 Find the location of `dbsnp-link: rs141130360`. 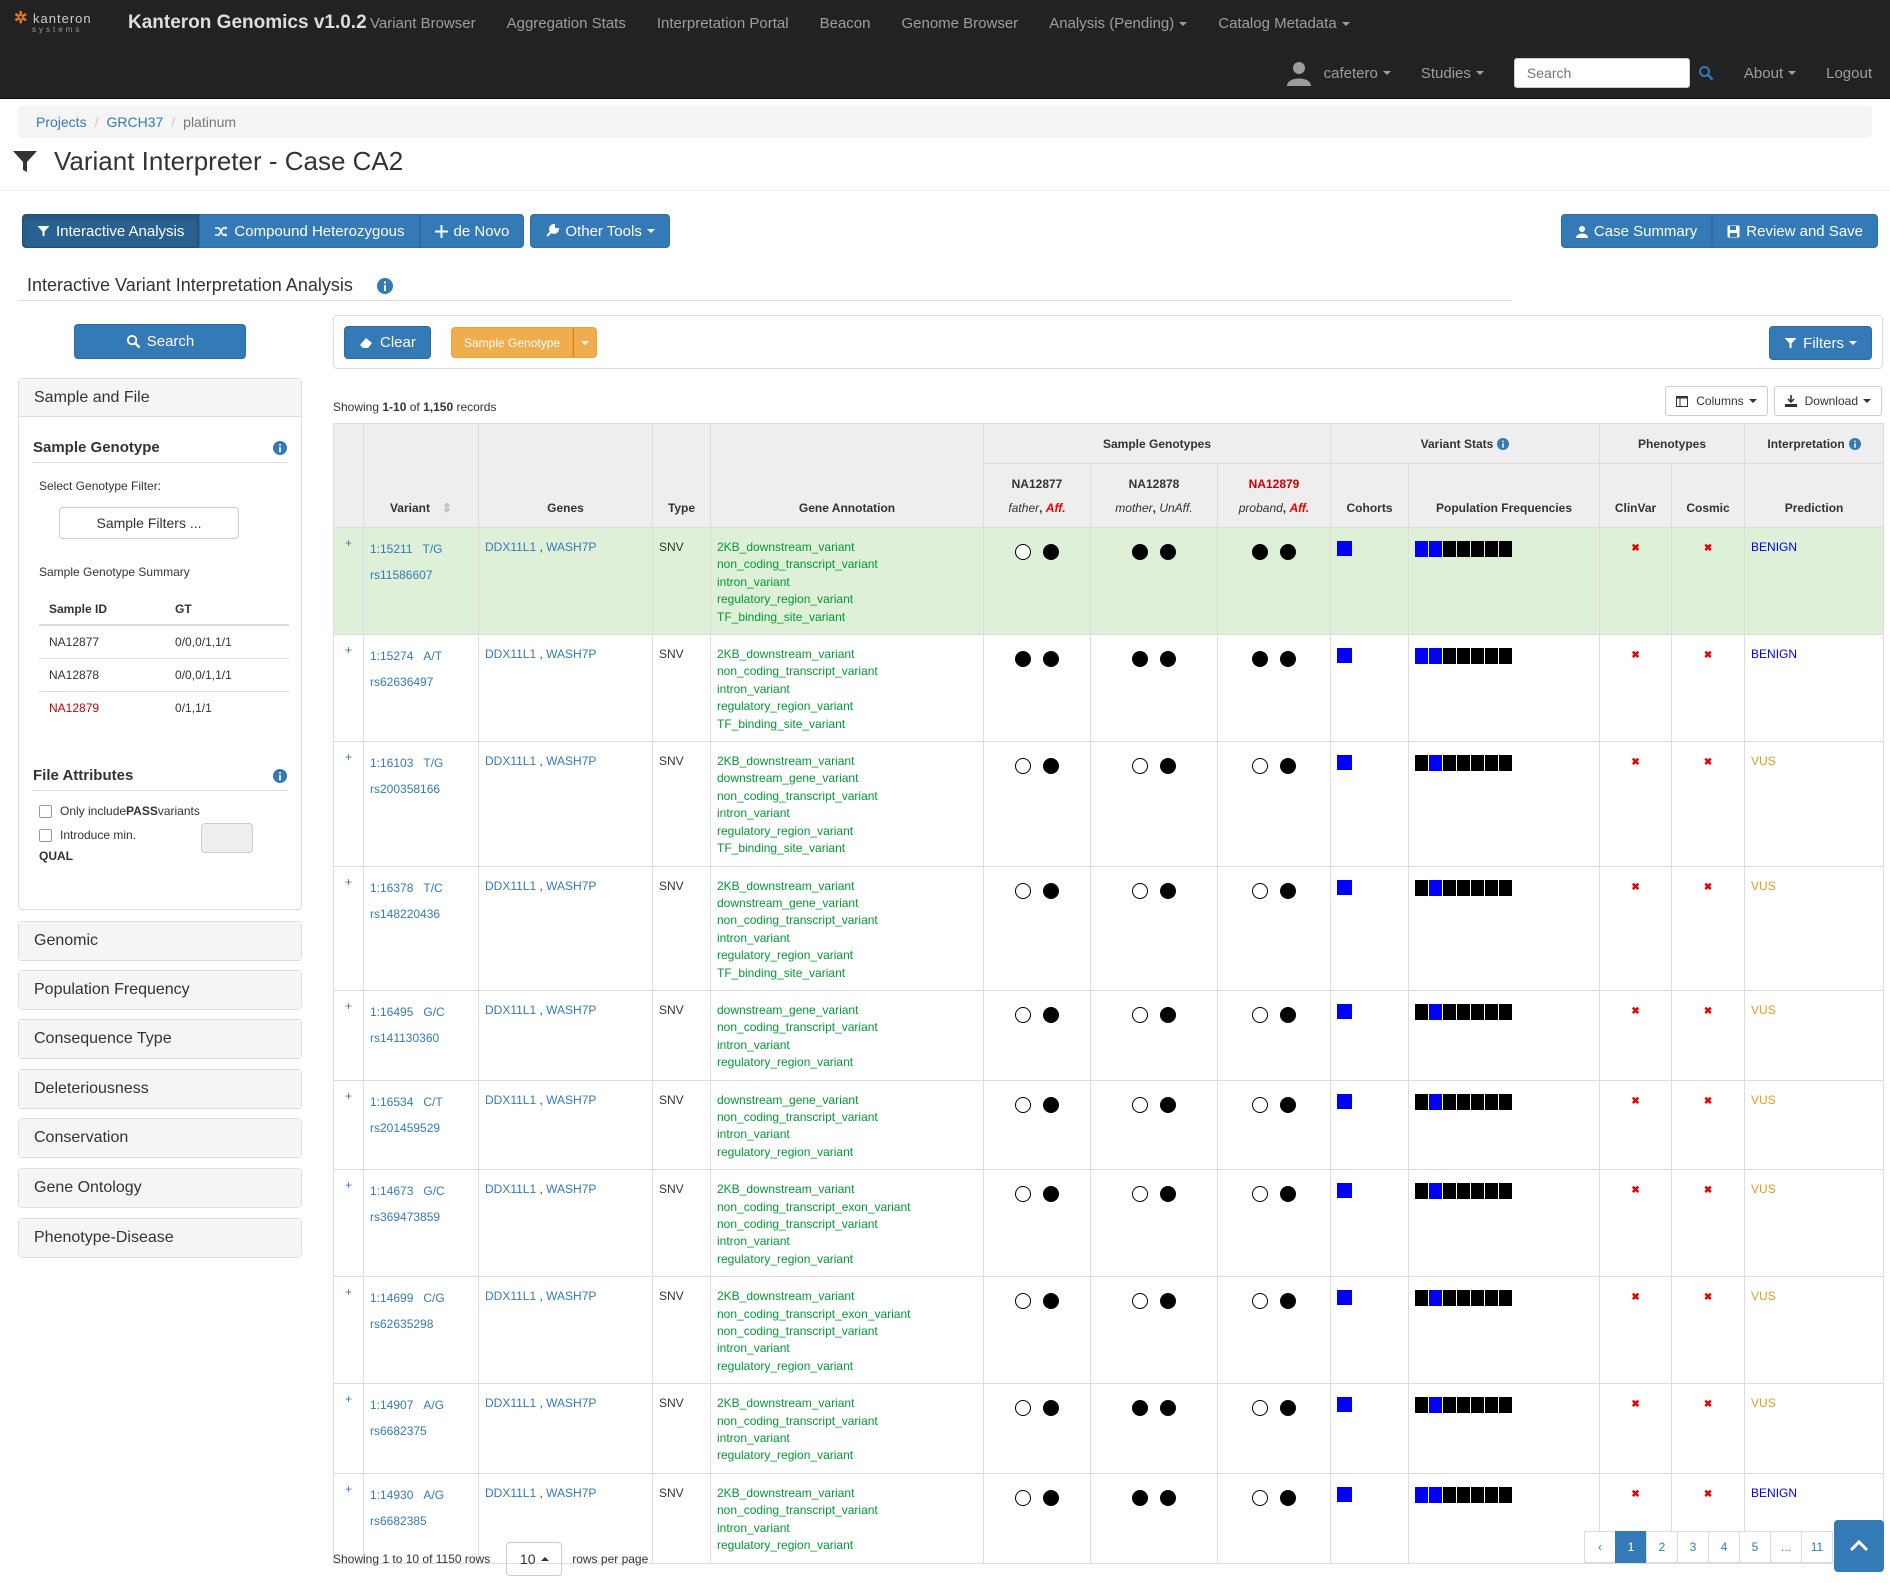

dbsnp-link: rs141130360 is located at coordinates (421, 1038).